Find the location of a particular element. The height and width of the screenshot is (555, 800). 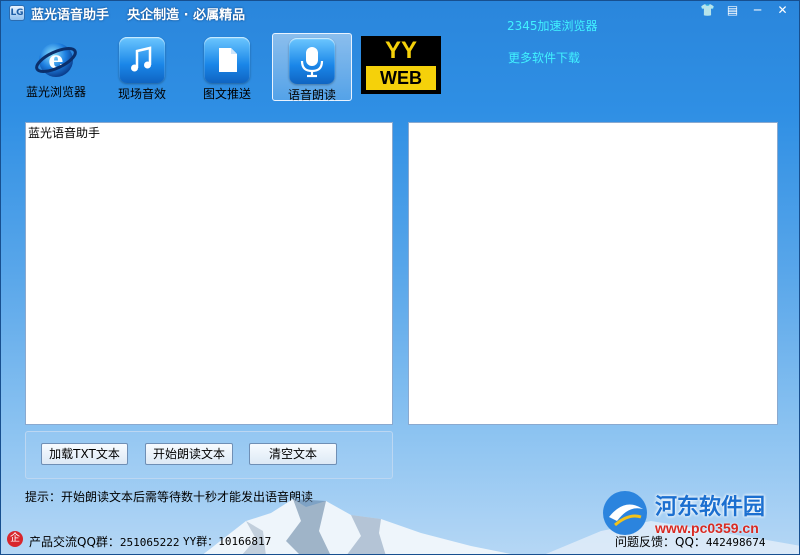

yy-group-info: YY群：10166817 is located at coordinates (227, 541).